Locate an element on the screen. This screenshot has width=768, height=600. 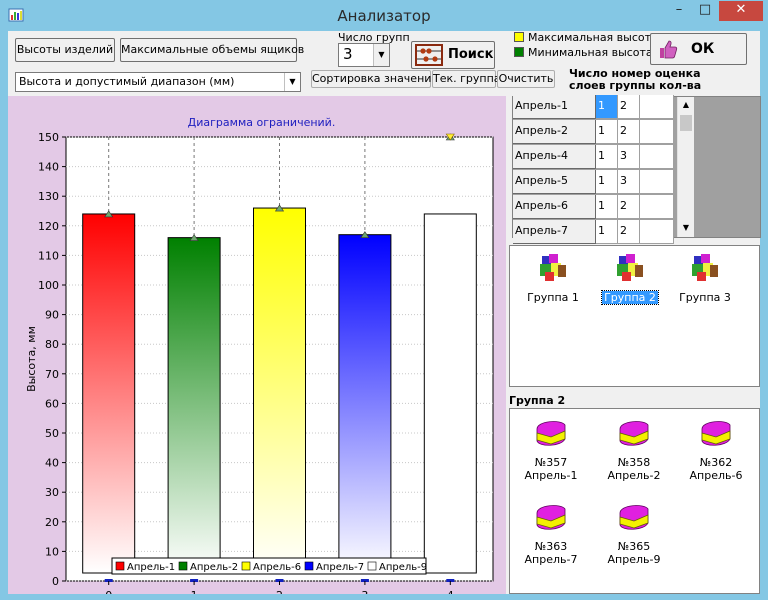
clear-button: Очистить is located at coordinates (526, 79).